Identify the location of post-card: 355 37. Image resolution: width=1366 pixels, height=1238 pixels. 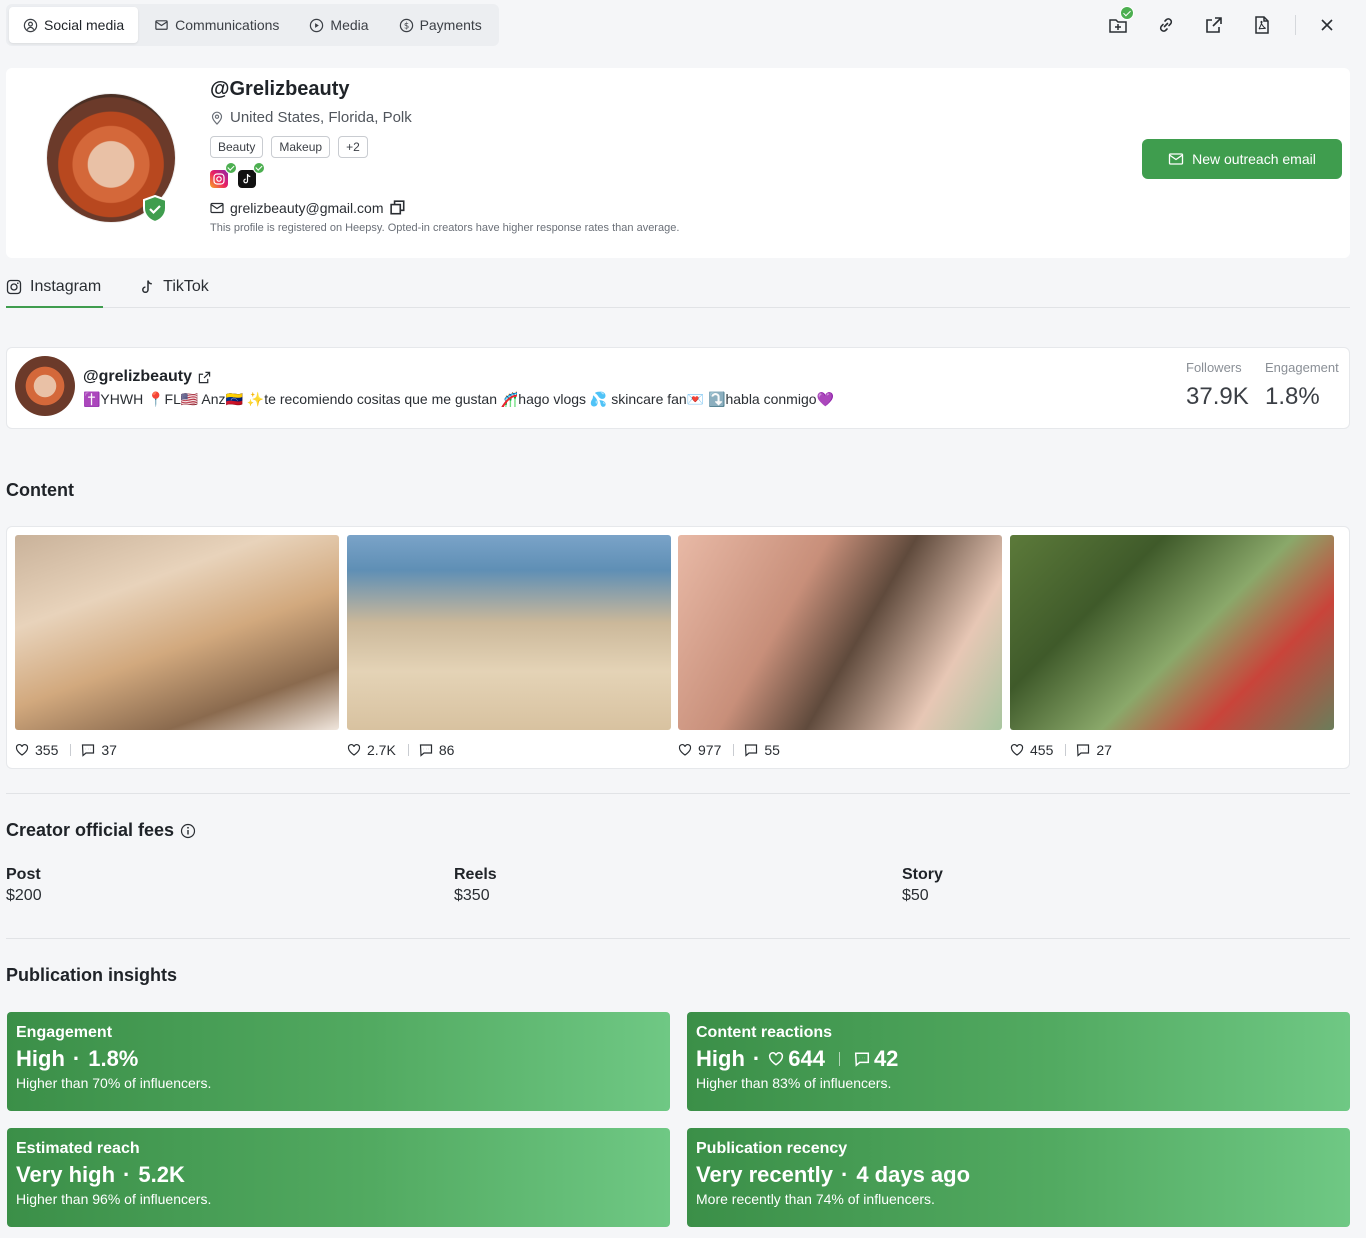
(177, 646).